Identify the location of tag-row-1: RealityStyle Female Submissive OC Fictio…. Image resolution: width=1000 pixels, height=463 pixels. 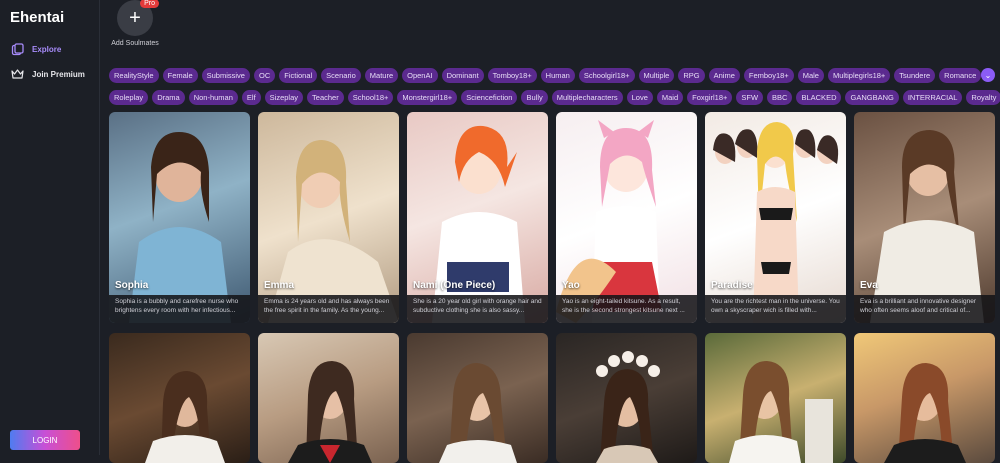
(545, 75).